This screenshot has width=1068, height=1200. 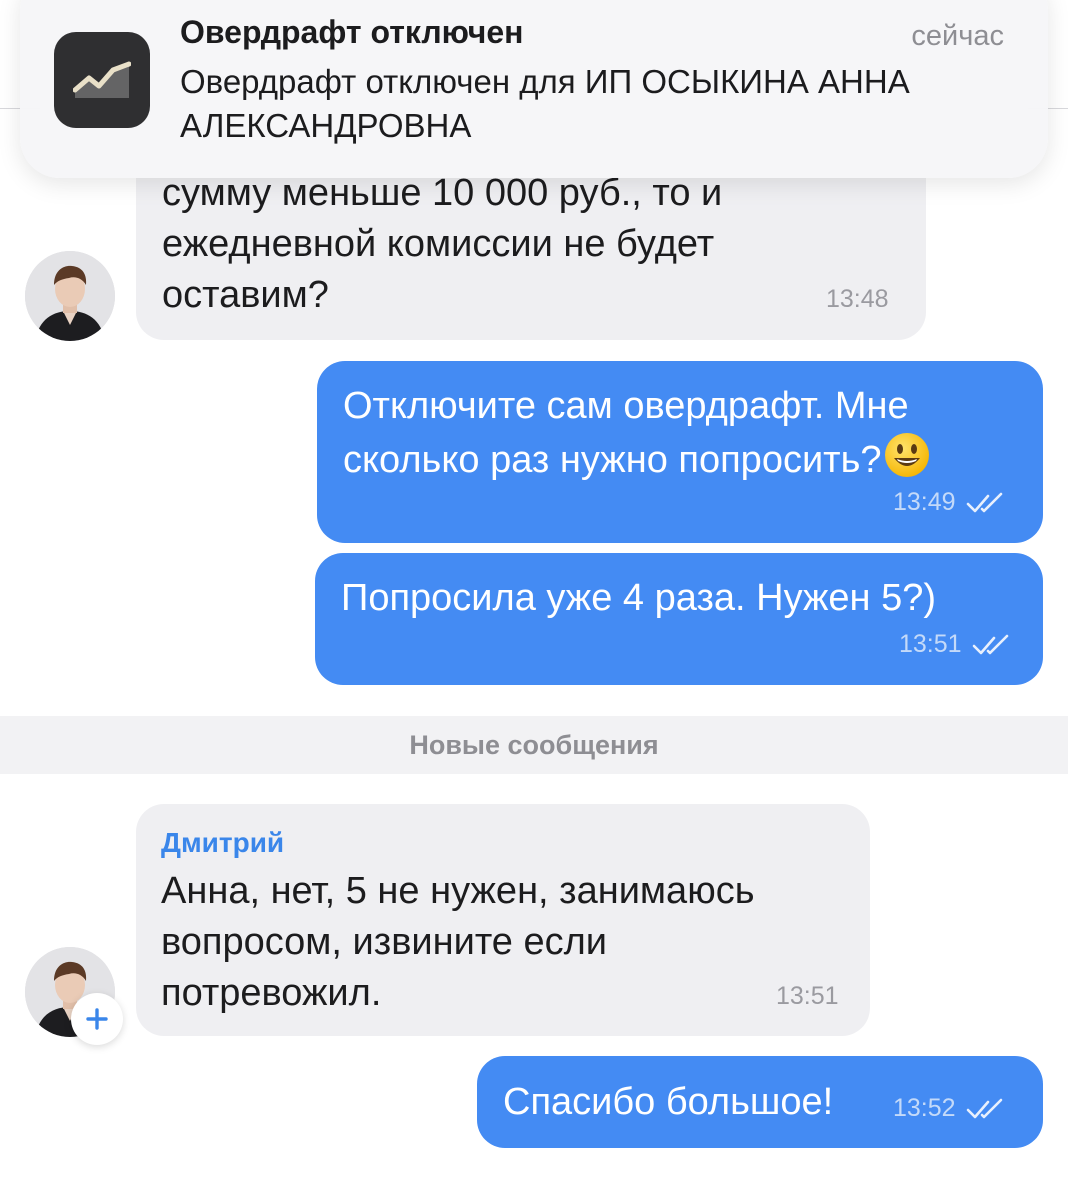 I want to click on message-text: Спасибо большое!, so click(x=668, y=1102).